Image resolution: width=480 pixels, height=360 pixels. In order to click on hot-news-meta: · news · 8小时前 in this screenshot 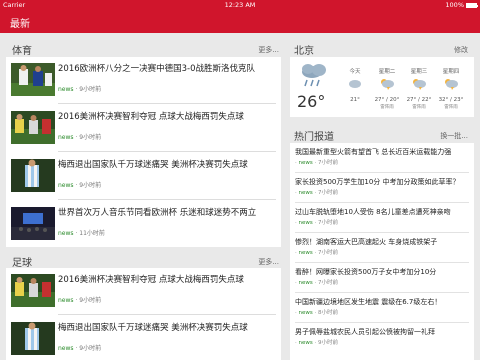, I will do `click(316, 313)`.